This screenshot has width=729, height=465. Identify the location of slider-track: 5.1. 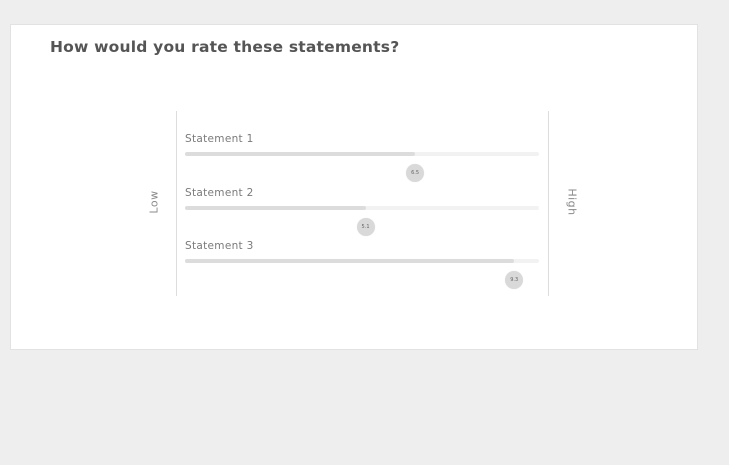
(362, 221).